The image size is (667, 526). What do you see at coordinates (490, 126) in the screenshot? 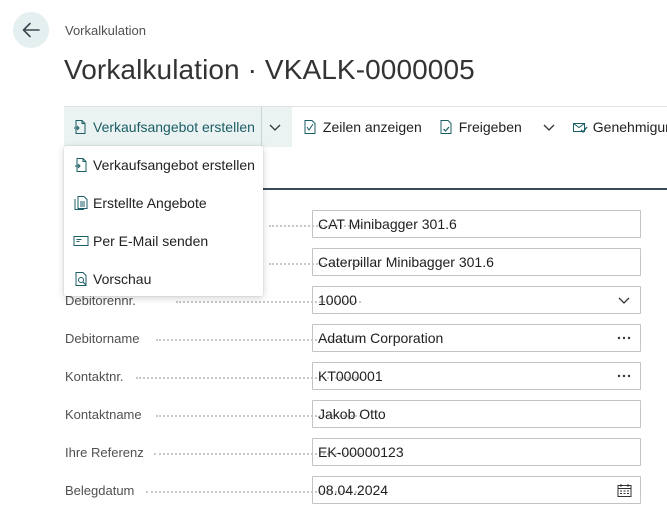
I see `release-label: Freigeben` at bounding box center [490, 126].